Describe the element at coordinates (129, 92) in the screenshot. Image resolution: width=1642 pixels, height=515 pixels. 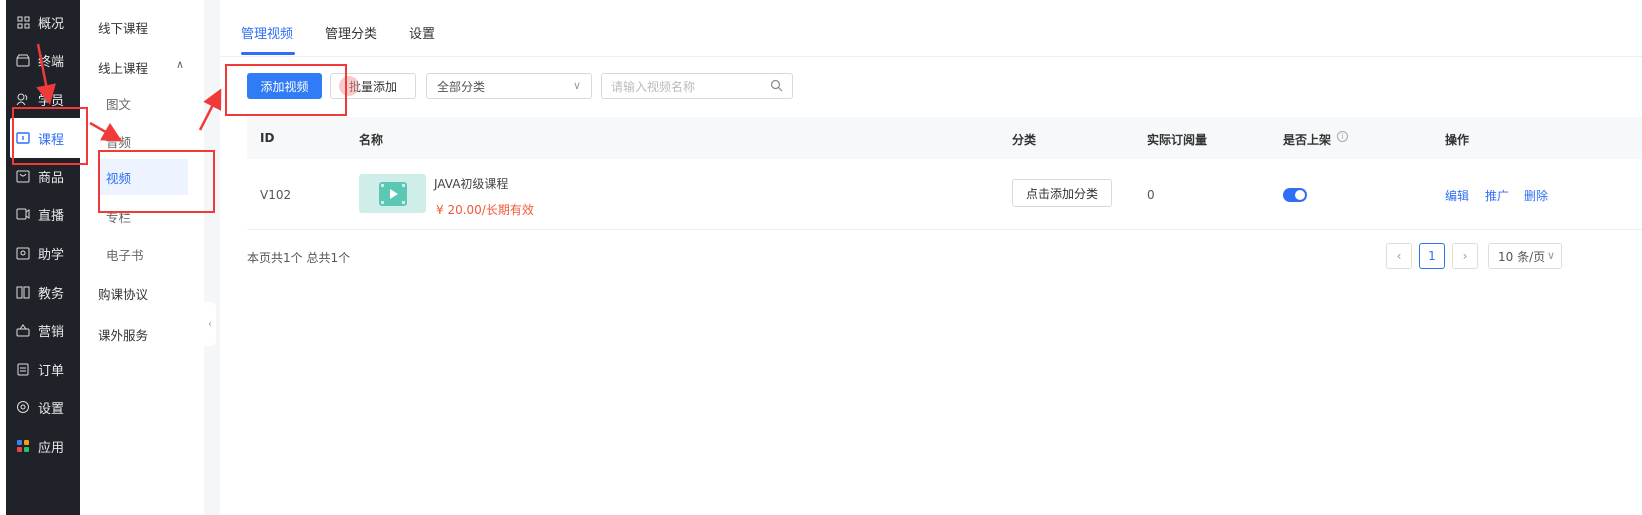
I see `annotation-arrows` at that location.